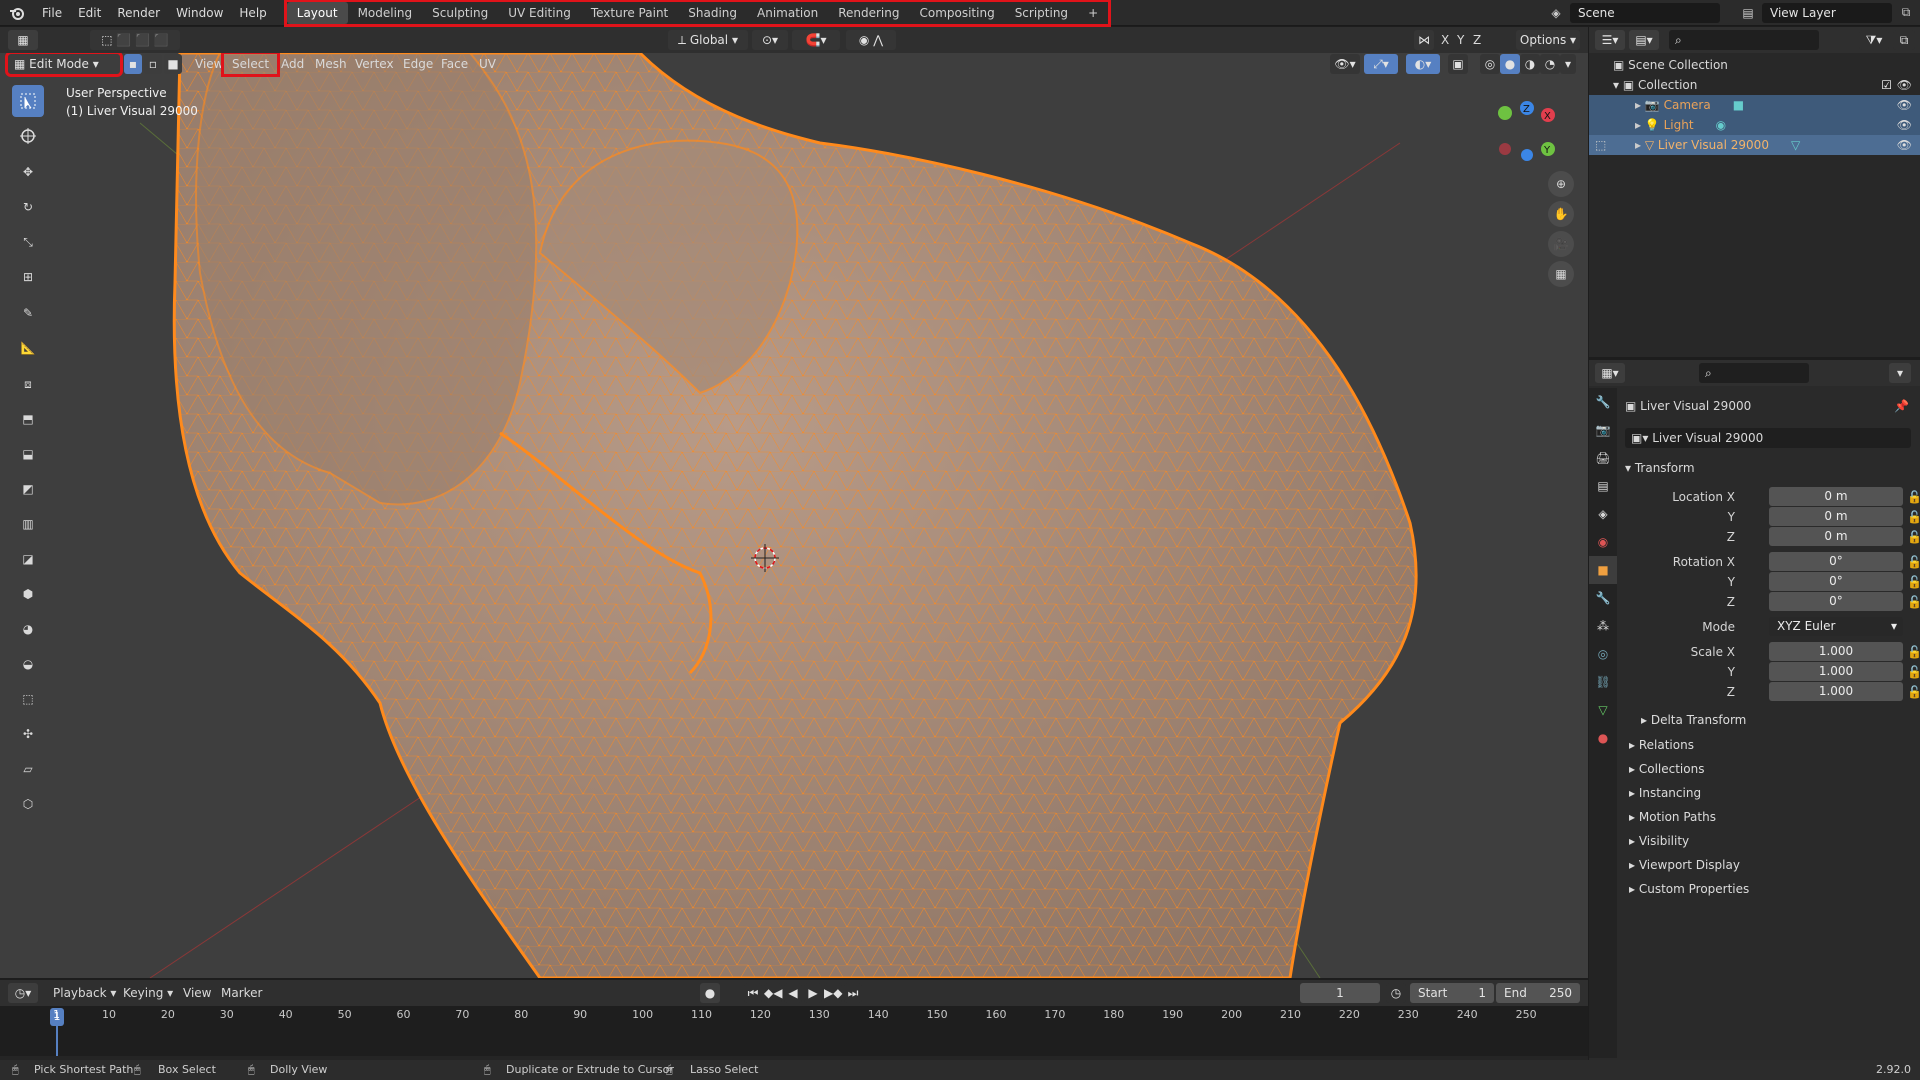  What do you see at coordinates (153, 64) in the screenshot?
I see `edge-select-mode-button: ▫` at bounding box center [153, 64].